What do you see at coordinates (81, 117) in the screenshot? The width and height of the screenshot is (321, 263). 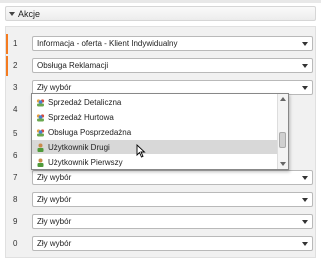 I see `option-label: Sprzedaż Hurtowa` at bounding box center [81, 117].